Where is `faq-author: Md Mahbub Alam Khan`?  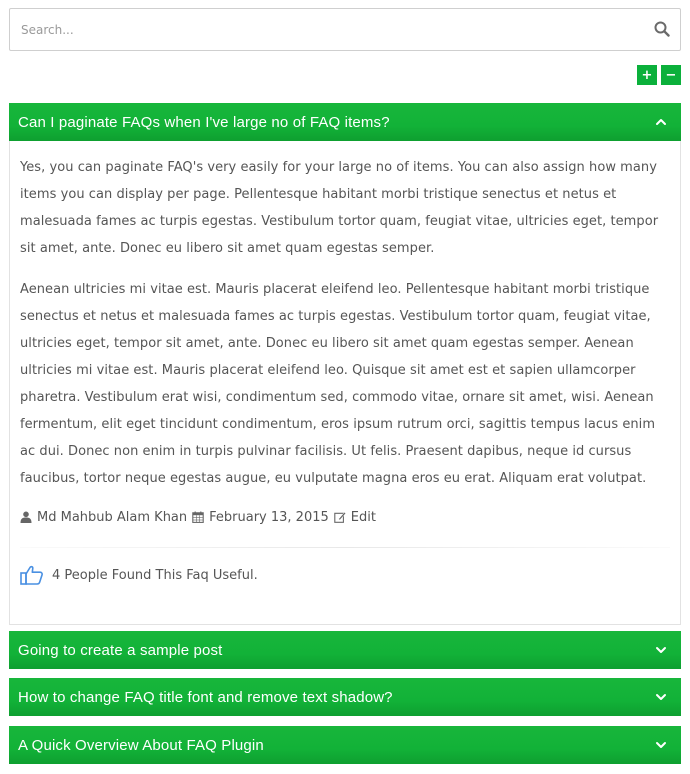 faq-author: Md Mahbub Alam Khan is located at coordinates (112, 517).